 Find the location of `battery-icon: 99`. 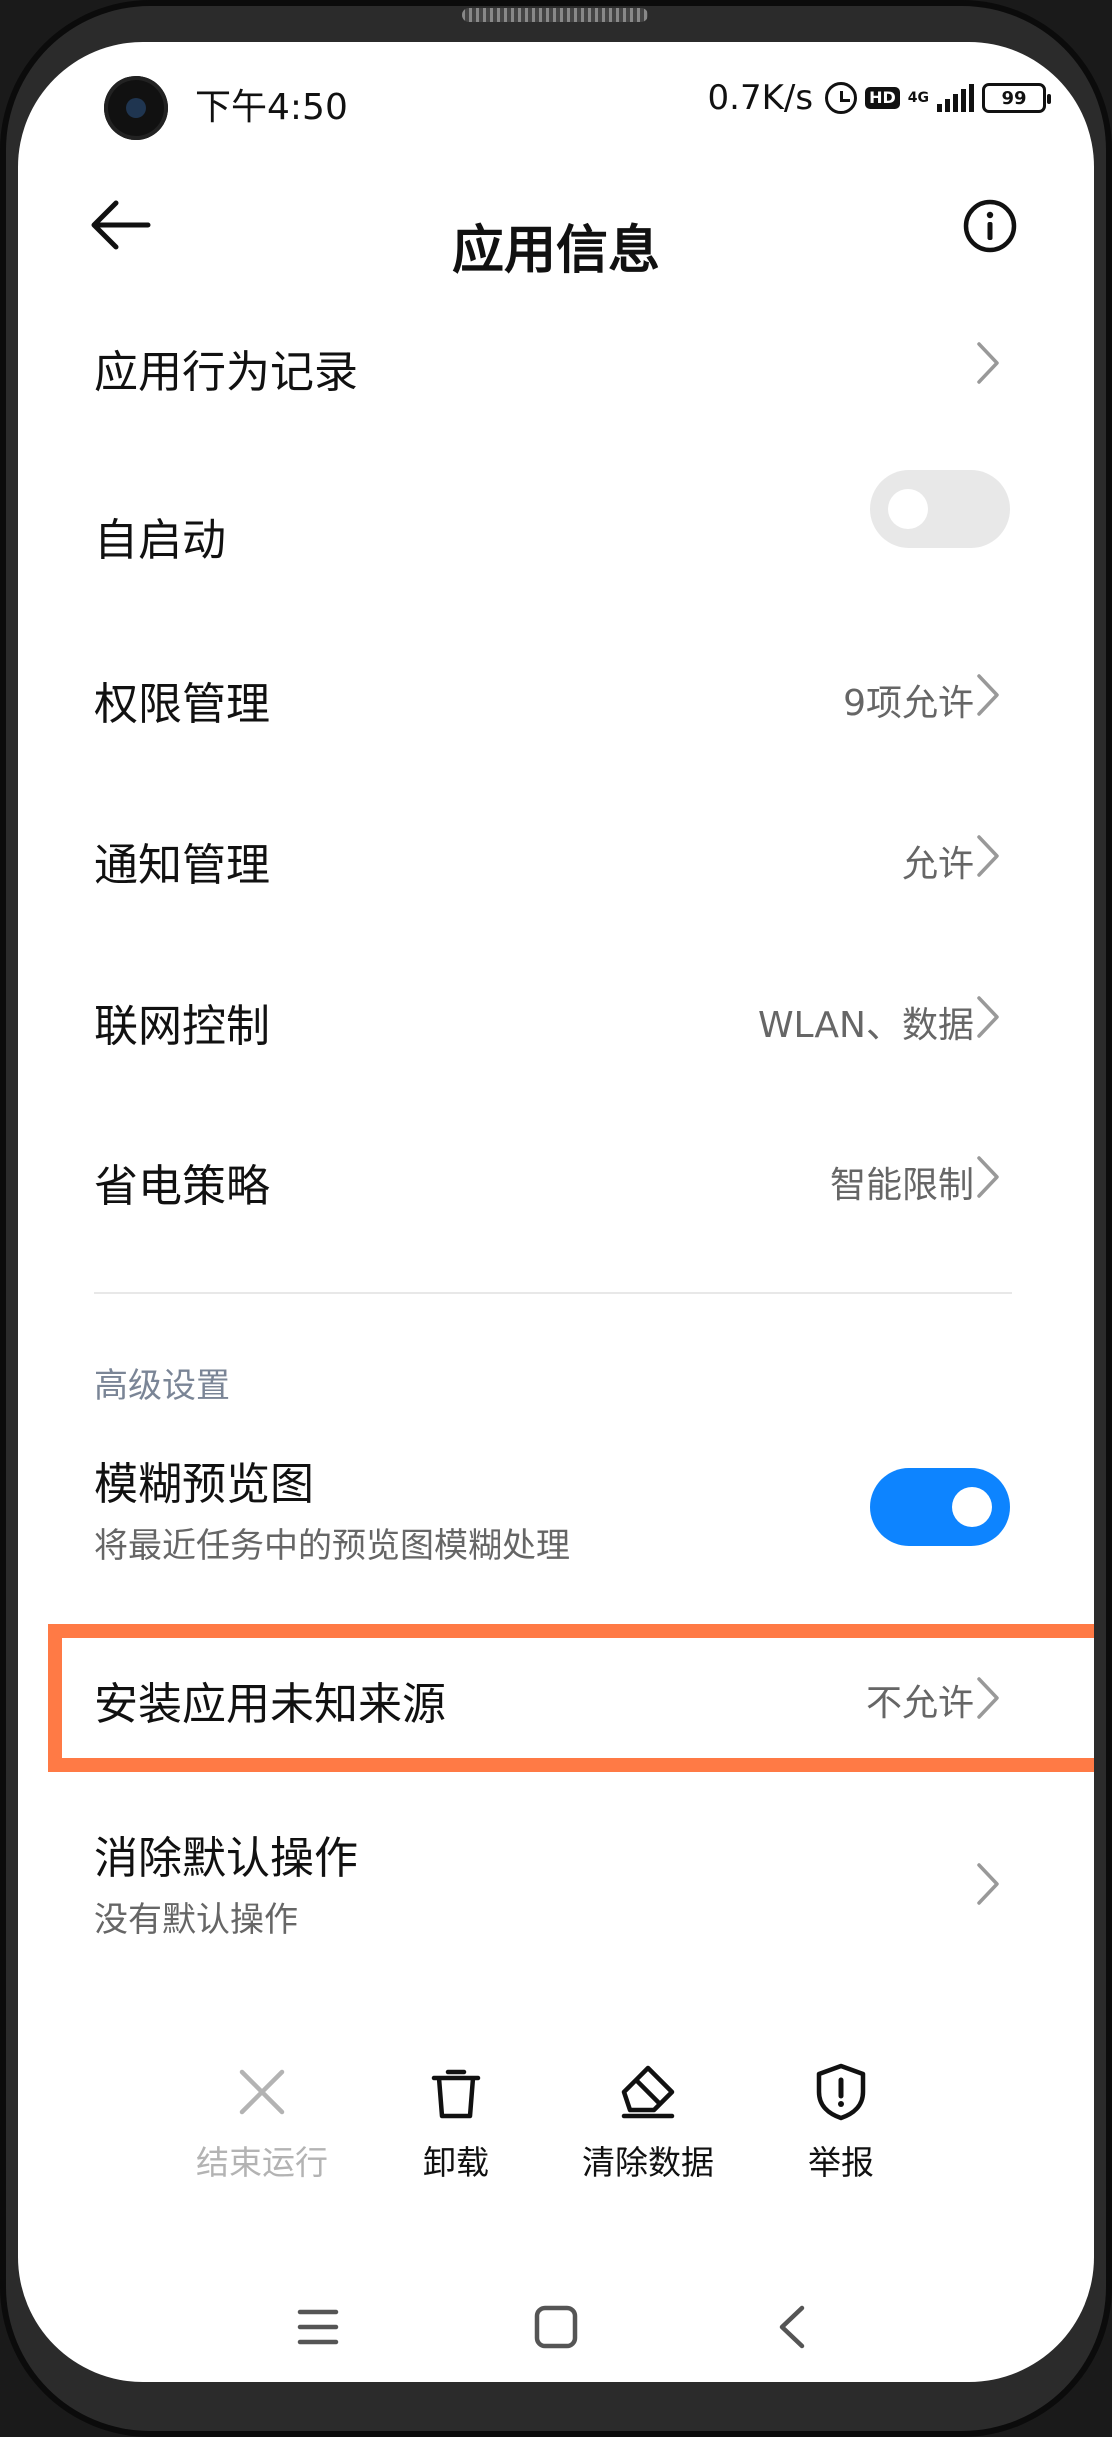

battery-icon: 99 is located at coordinates (1016, 98).